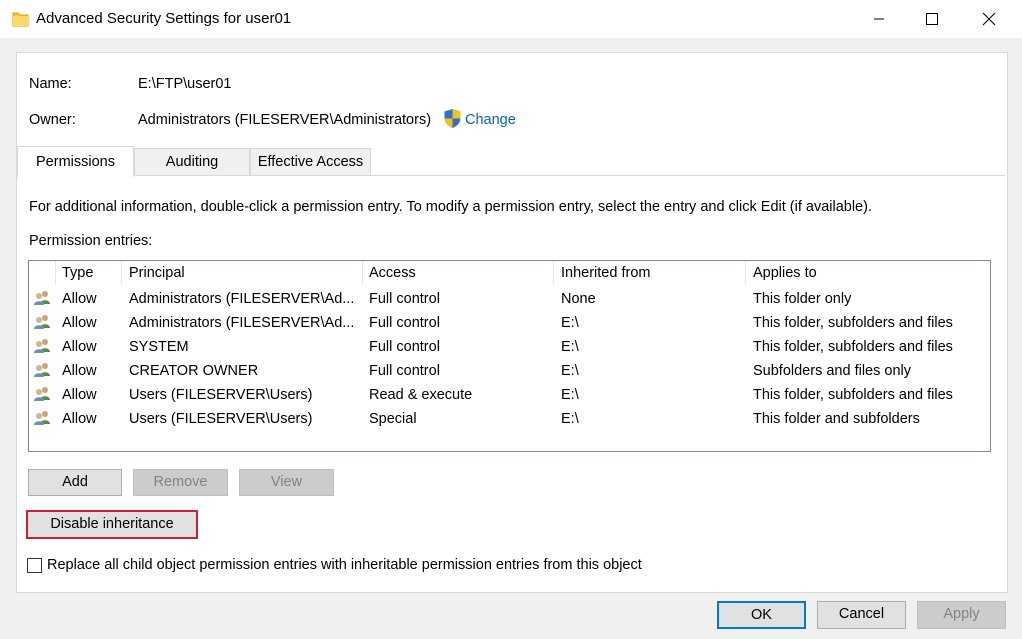 The image size is (1022, 639). I want to click on replace-child-permissions-checkbox, so click(34, 565).